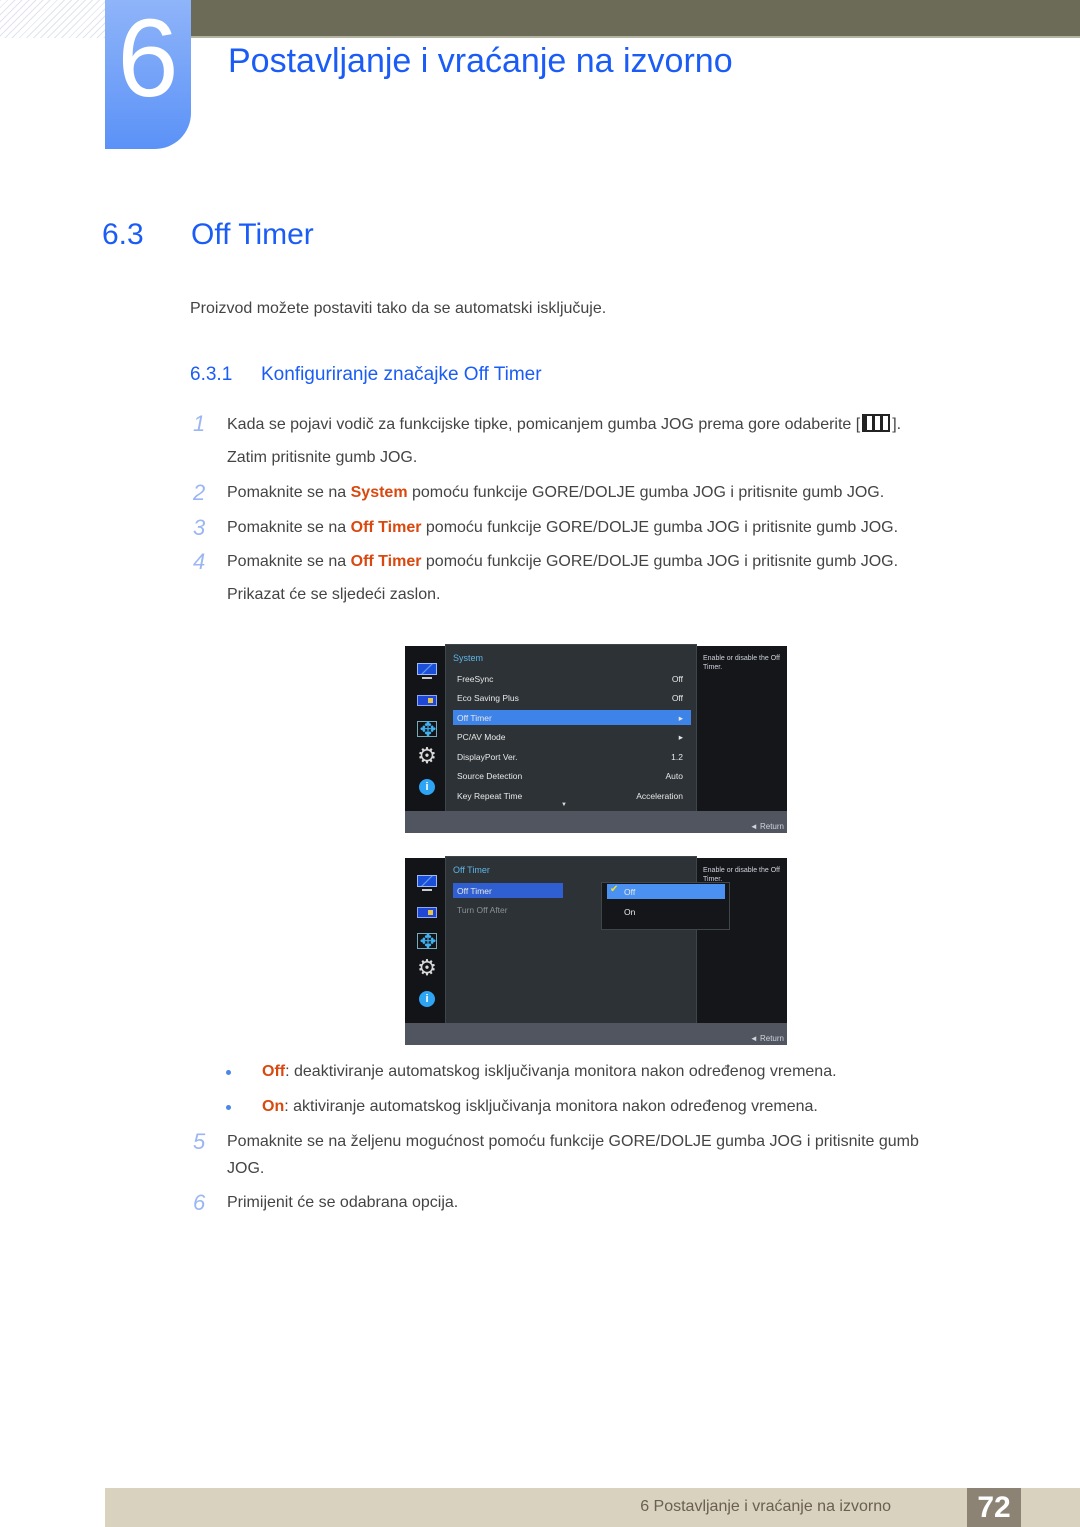 The height and width of the screenshot is (1527, 1080). Describe the element at coordinates (614, 889) in the screenshot. I see `check-icon: ✔` at that location.